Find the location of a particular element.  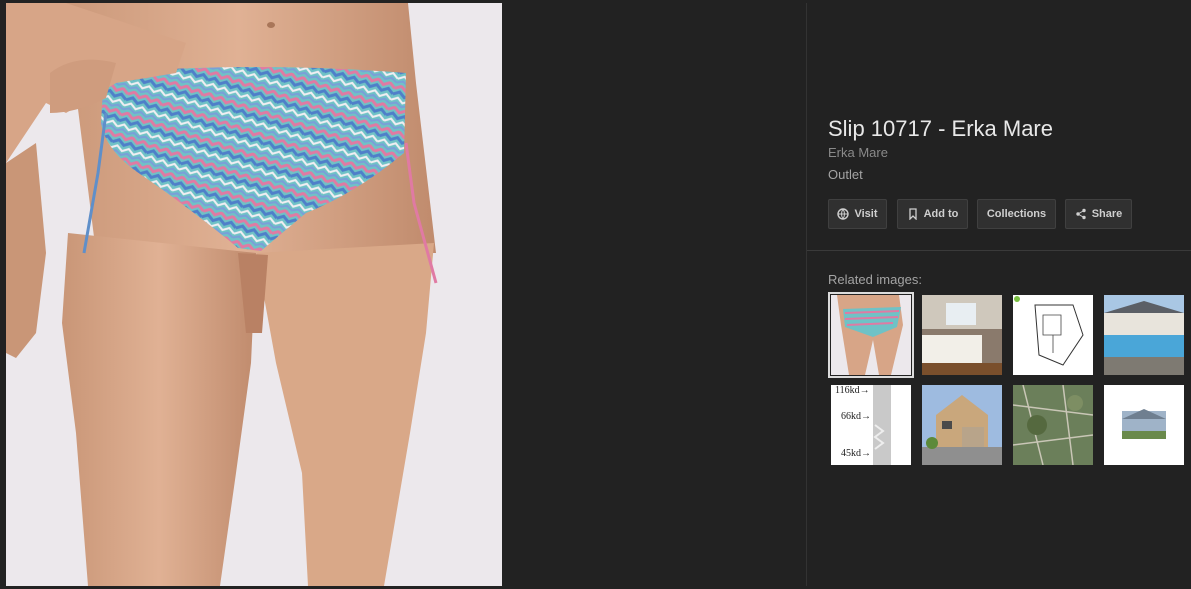

related-thumb-house is located at coordinates (962, 425).